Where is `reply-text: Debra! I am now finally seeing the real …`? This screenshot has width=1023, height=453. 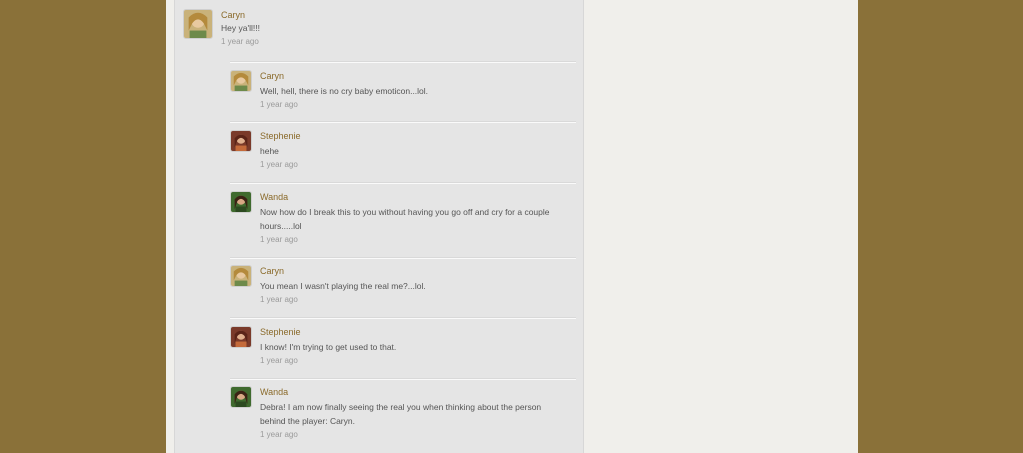 reply-text: Debra! I am now finally seeing the real … is located at coordinates (401, 414).